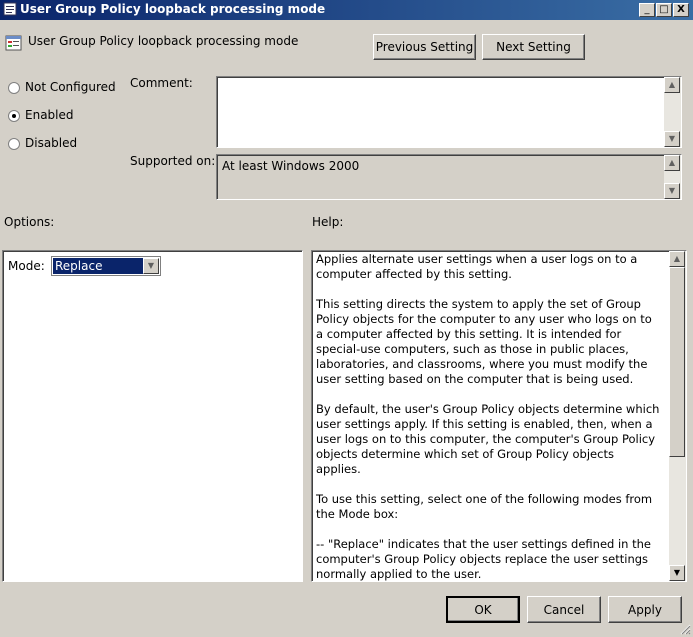 Image resolution: width=693 pixels, height=637 pixels. I want to click on mode-selected-value: Replace, so click(98, 266).